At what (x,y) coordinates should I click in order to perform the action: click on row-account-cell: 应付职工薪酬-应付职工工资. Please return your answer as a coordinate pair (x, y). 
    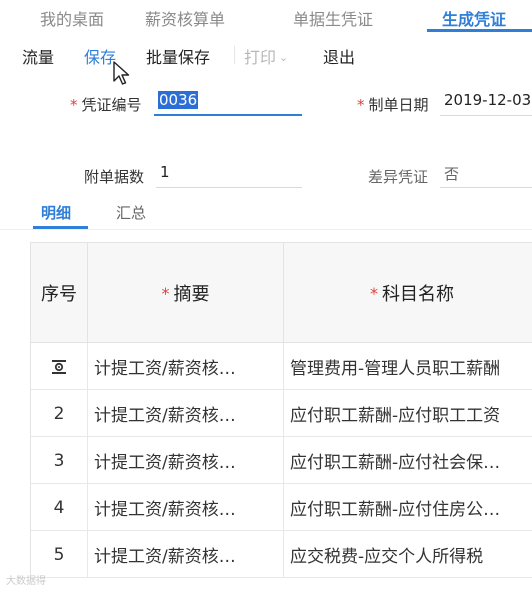
    Looking at the image, I should click on (408, 413).